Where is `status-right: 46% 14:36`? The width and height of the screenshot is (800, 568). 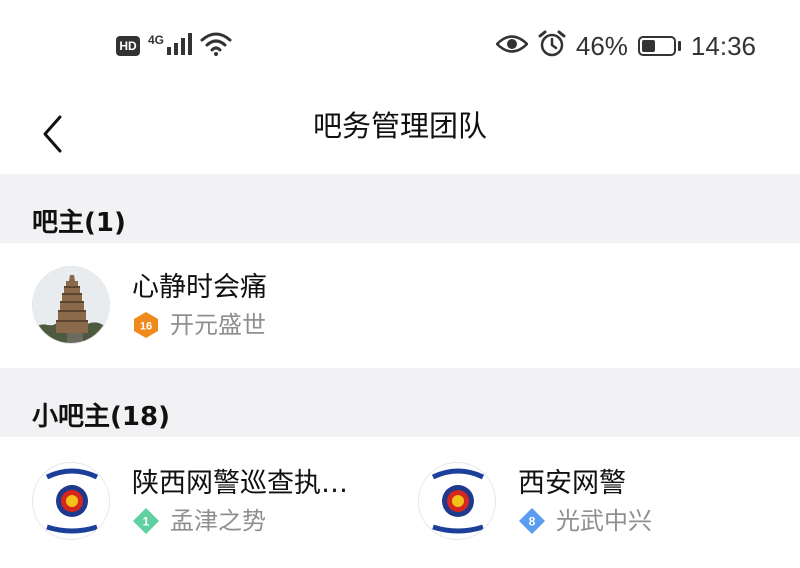
status-right: 46% 14:36 is located at coordinates (625, 46).